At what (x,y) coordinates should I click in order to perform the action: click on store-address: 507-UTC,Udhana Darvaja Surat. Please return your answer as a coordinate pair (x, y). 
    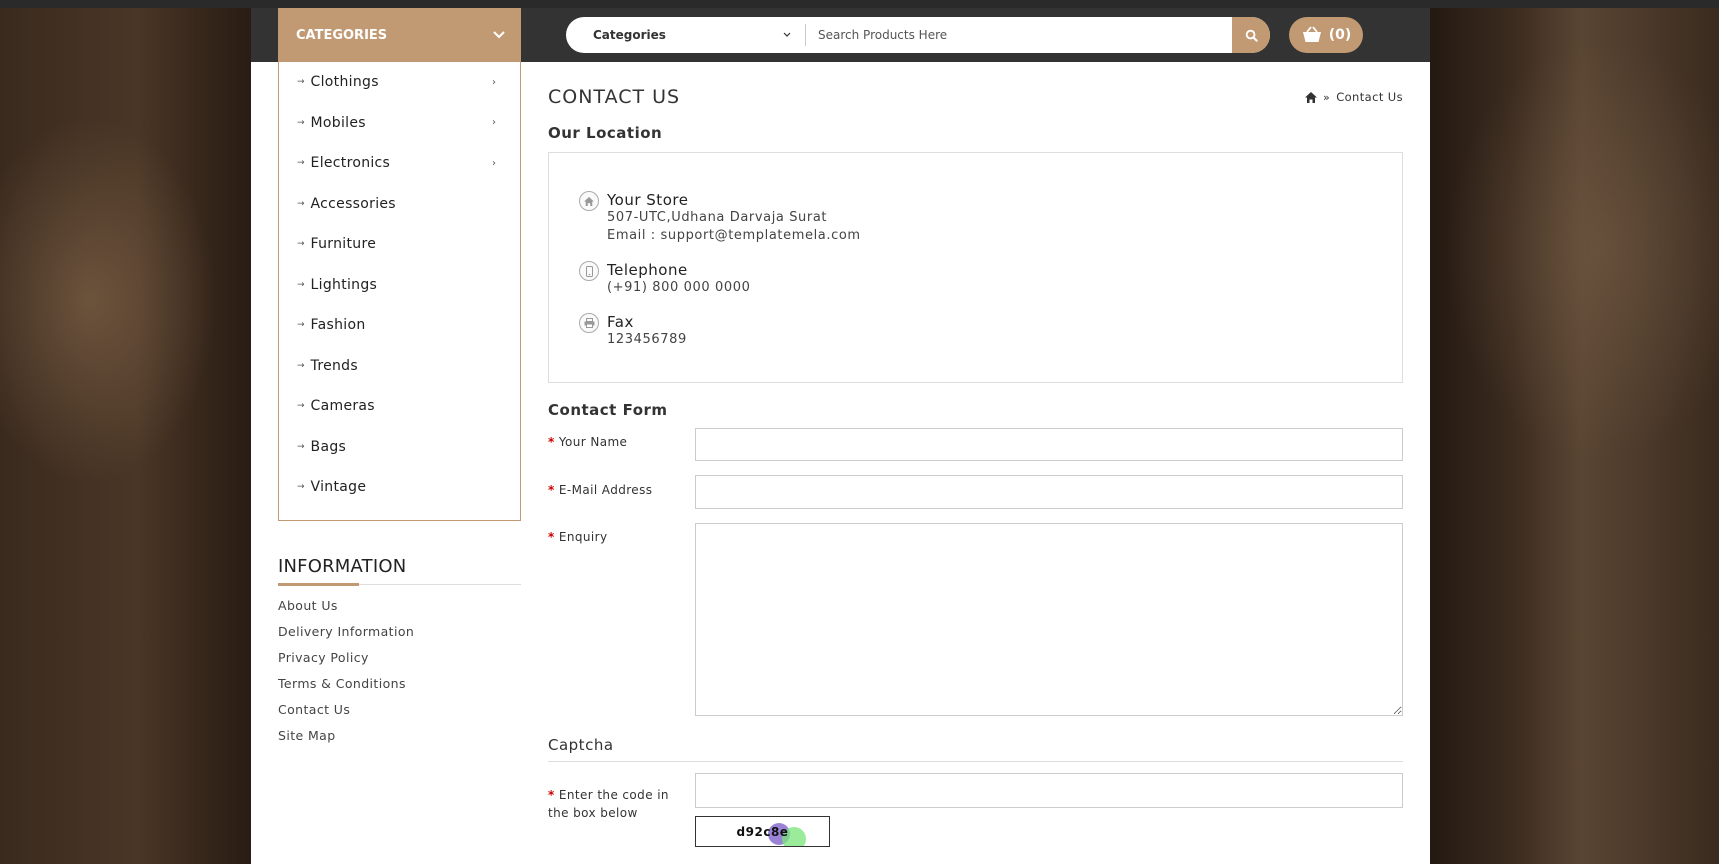
    Looking at the image, I should click on (717, 217).